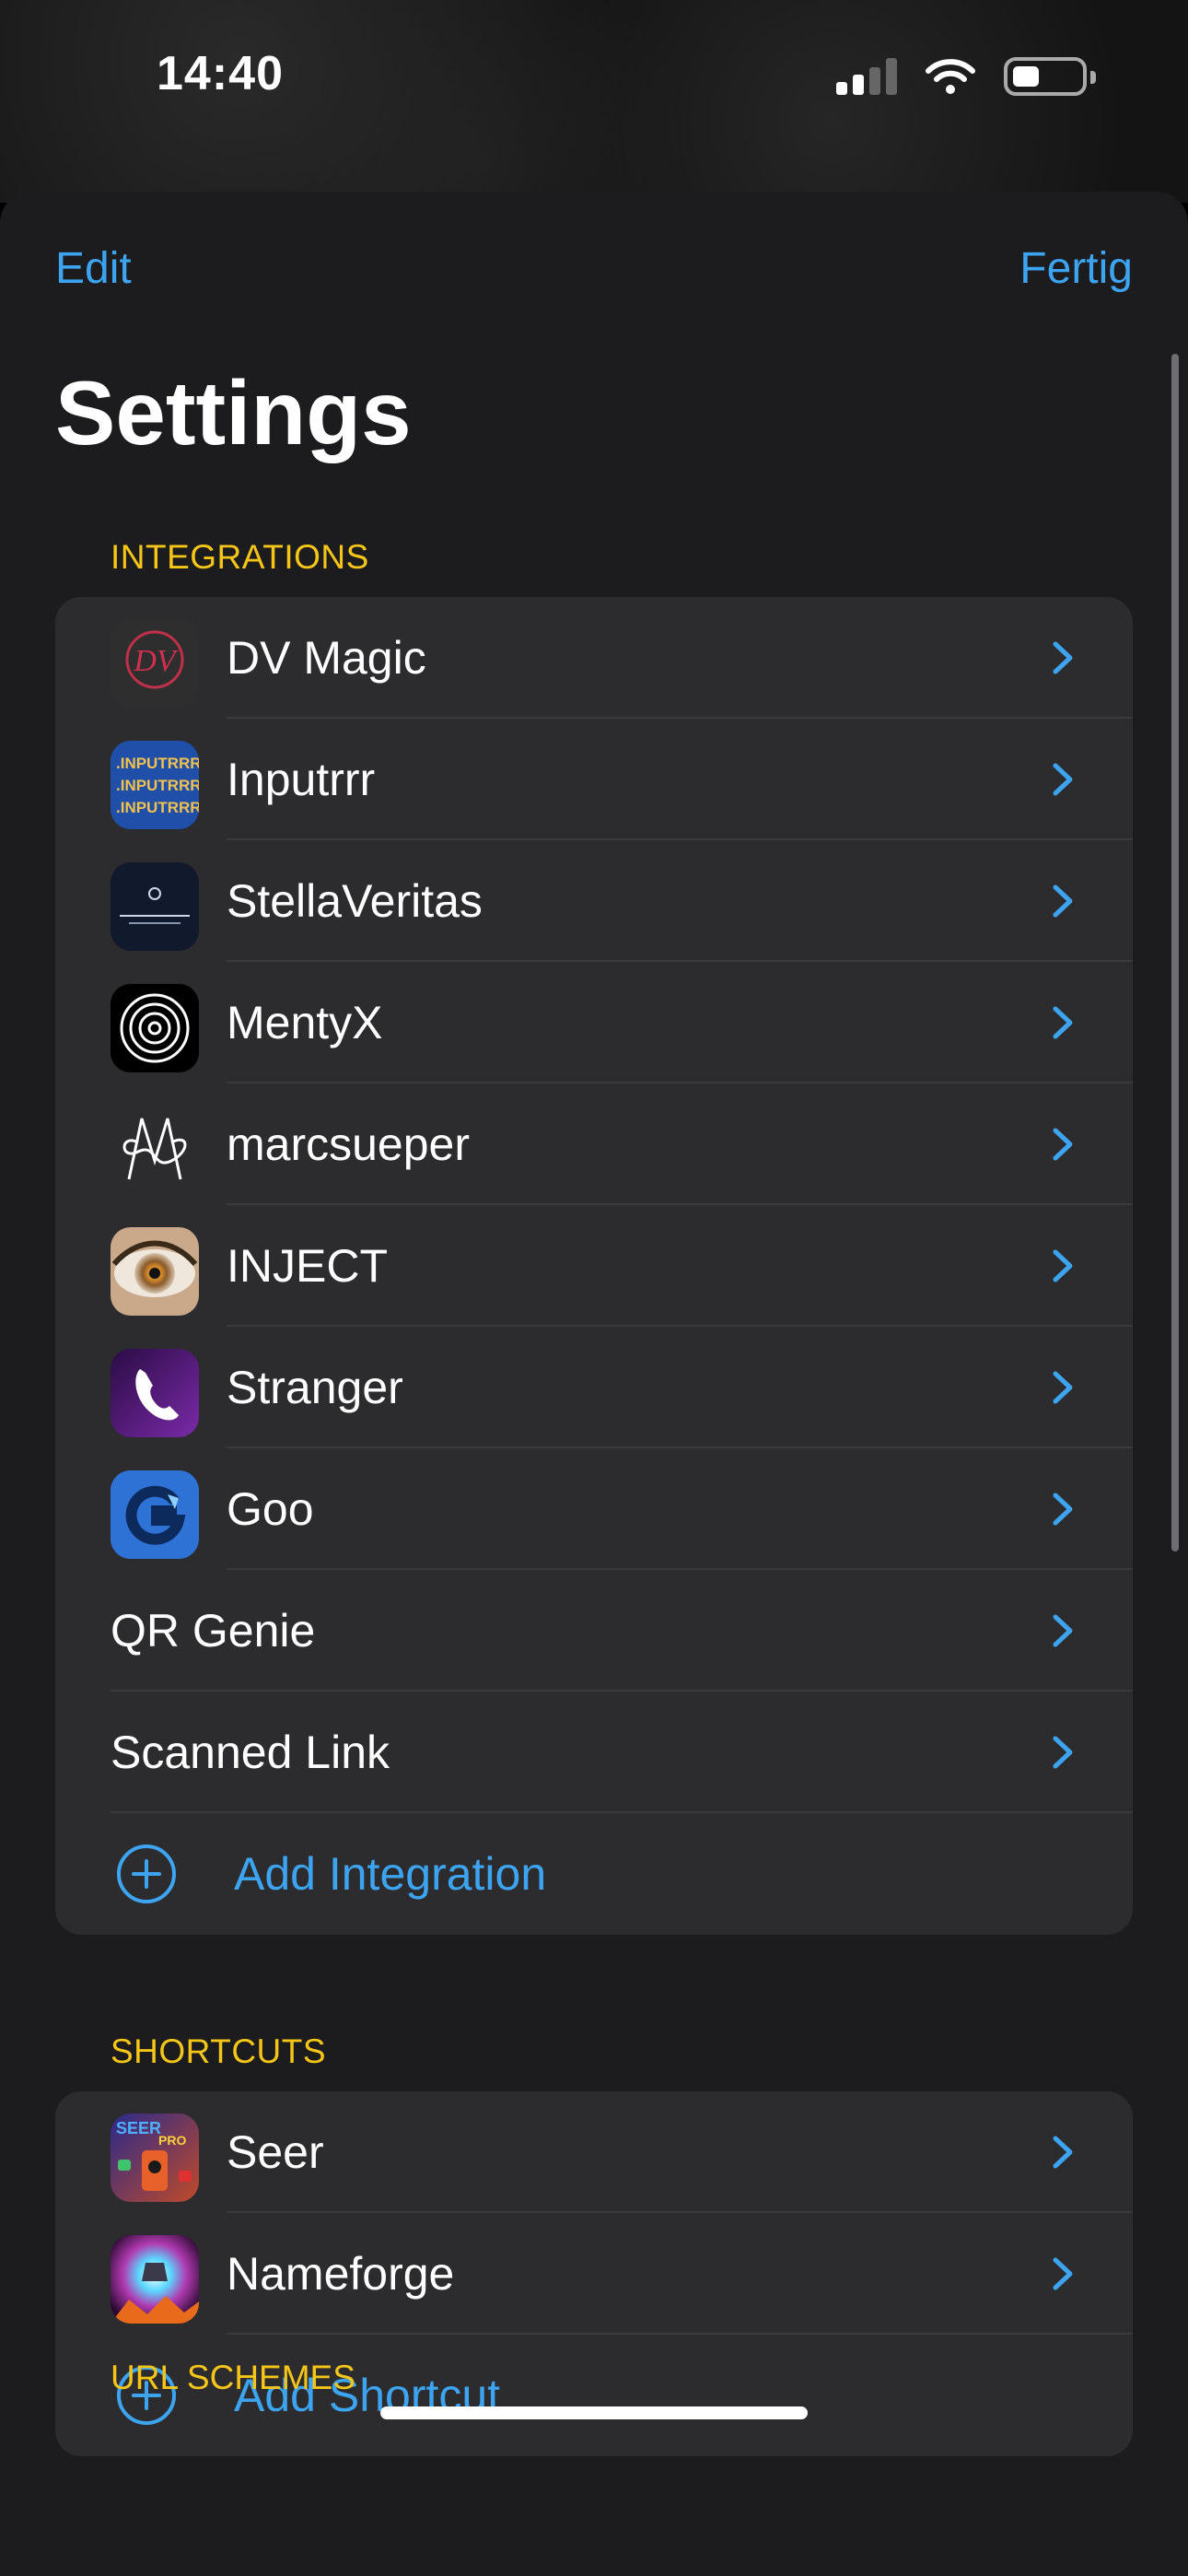 The height and width of the screenshot is (2576, 1188). Describe the element at coordinates (390, 1874) in the screenshot. I see `add-integration-label: Add Integration` at that location.